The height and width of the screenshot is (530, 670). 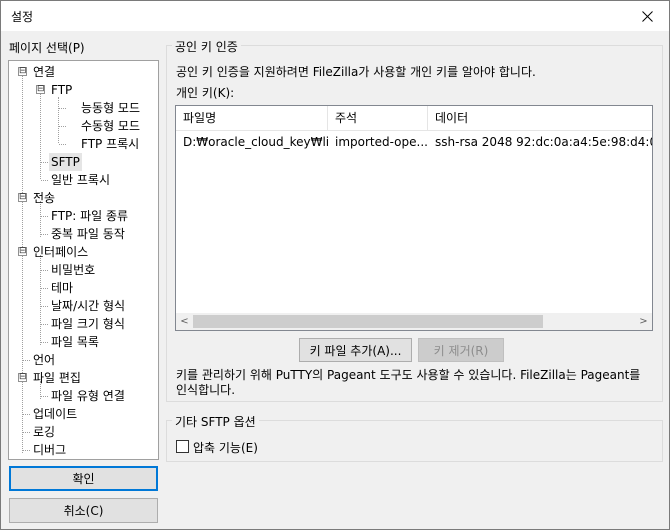 What do you see at coordinates (61, 90) in the screenshot?
I see `tree-item: FTP` at bounding box center [61, 90].